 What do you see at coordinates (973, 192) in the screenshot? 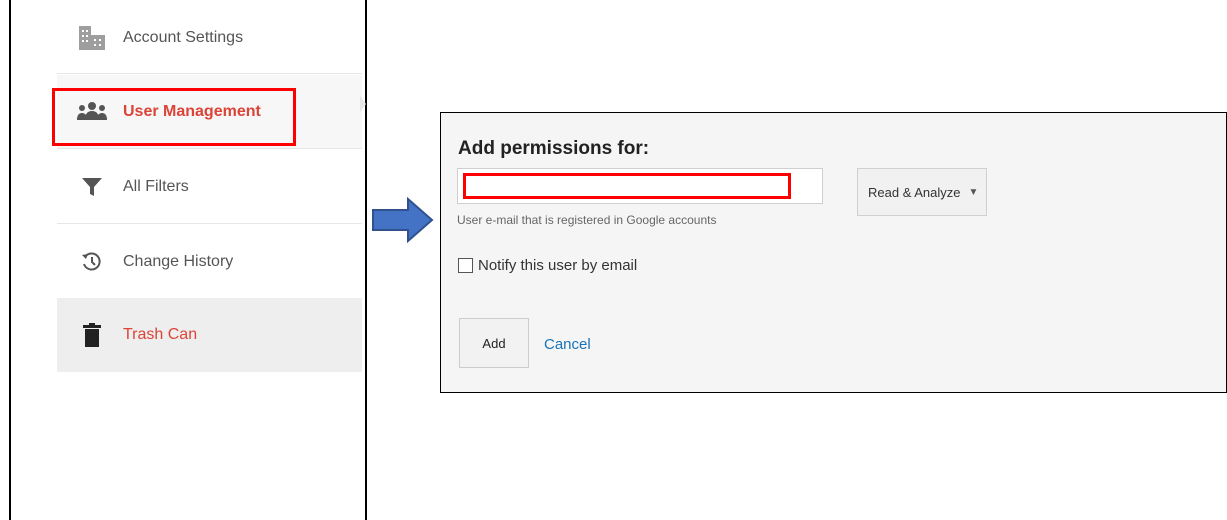
I see `chevron-down-icon: ▼` at bounding box center [973, 192].